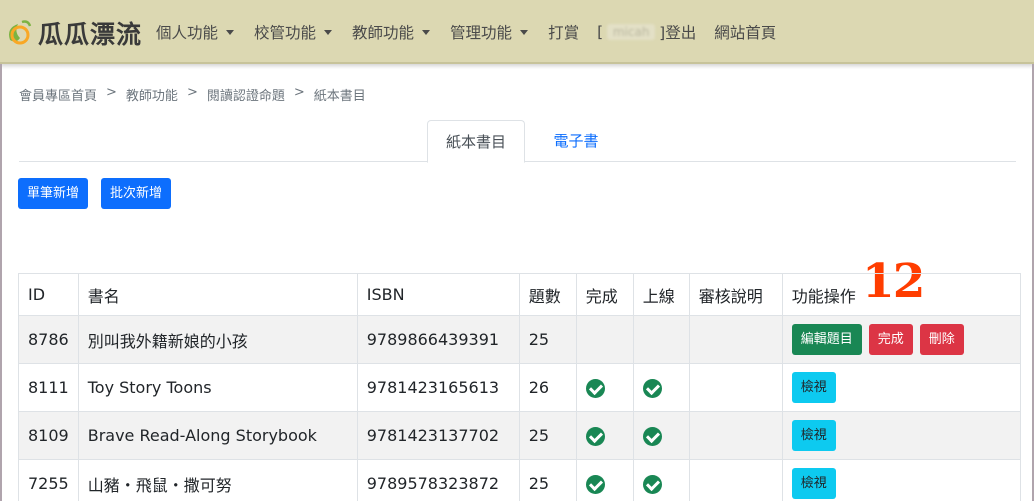 Image resolution: width=1034 pixels, height=501 pixels. What do you see at coordinates (285, 33) in the screenshot?
I see `nav-school-admin-label: 校管功能` at bounding box center [285, 33].